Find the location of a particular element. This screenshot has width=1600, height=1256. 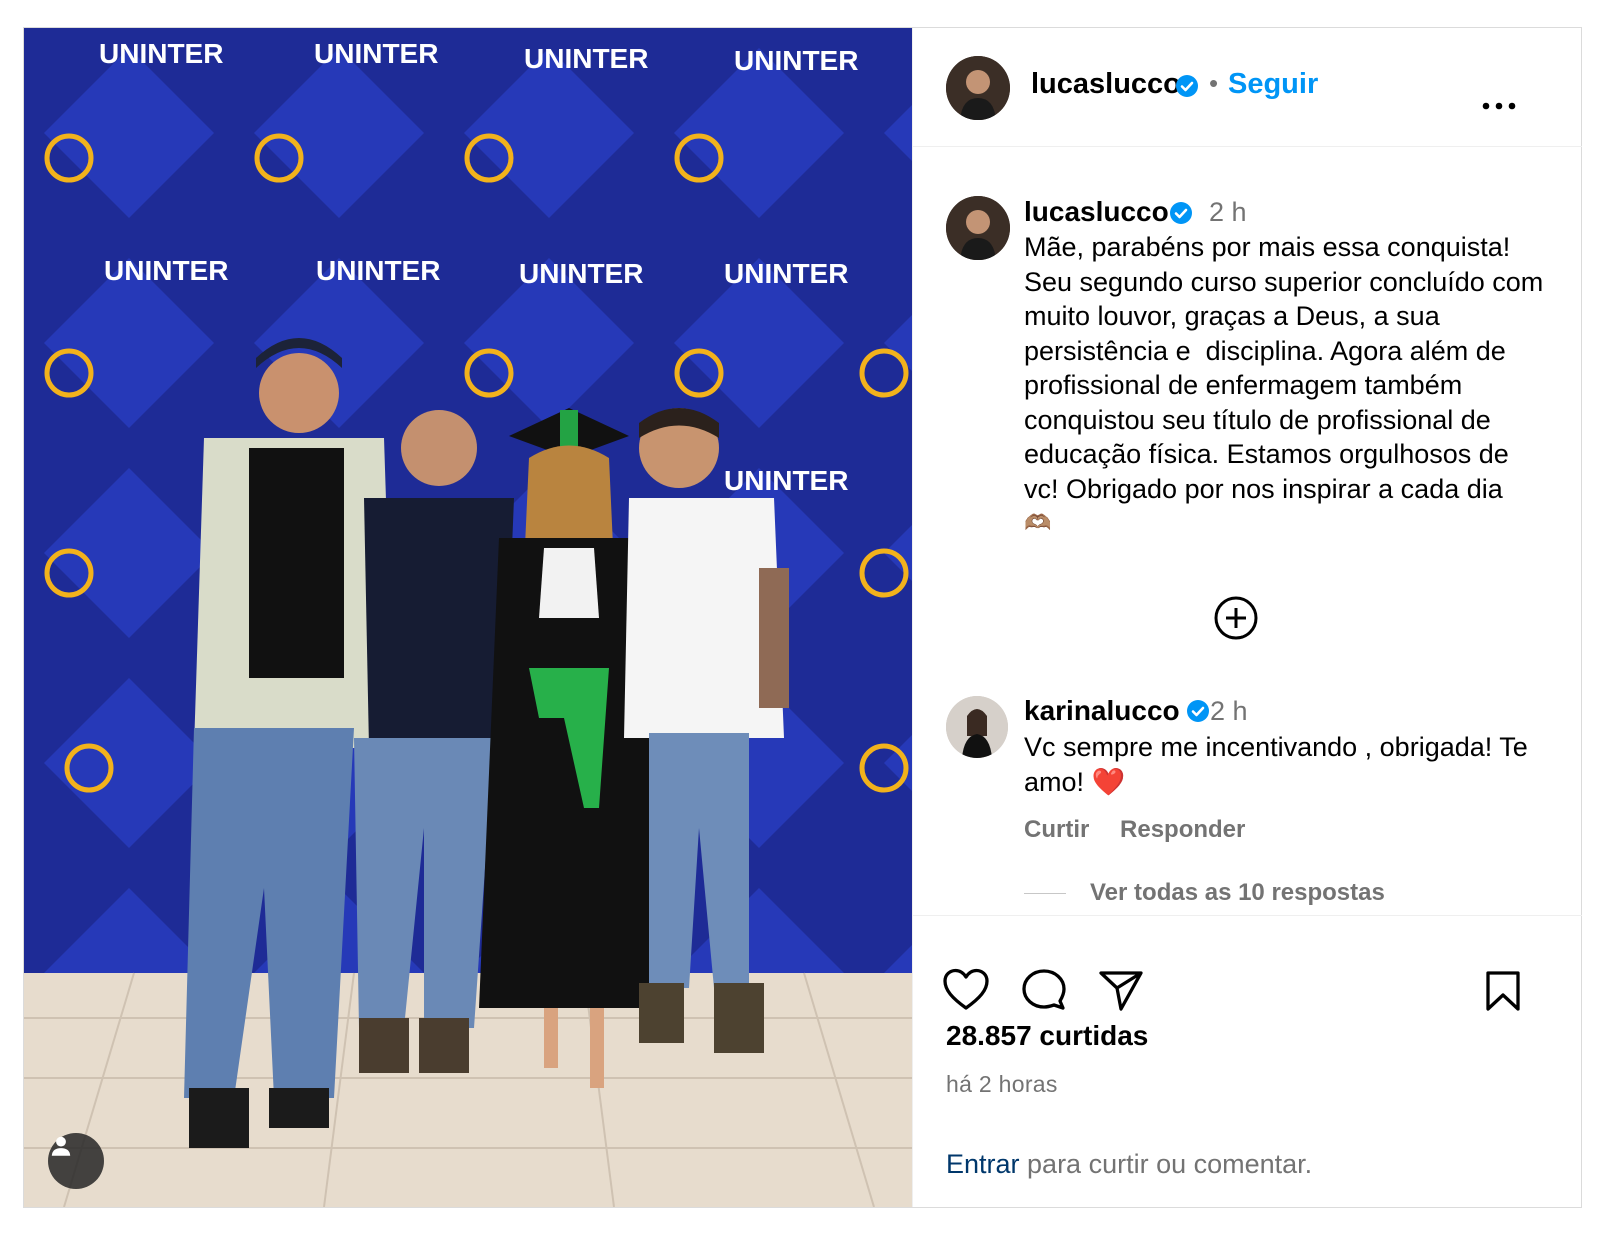

commenter-username: karinalucco is located at coordinates (1102, 711).